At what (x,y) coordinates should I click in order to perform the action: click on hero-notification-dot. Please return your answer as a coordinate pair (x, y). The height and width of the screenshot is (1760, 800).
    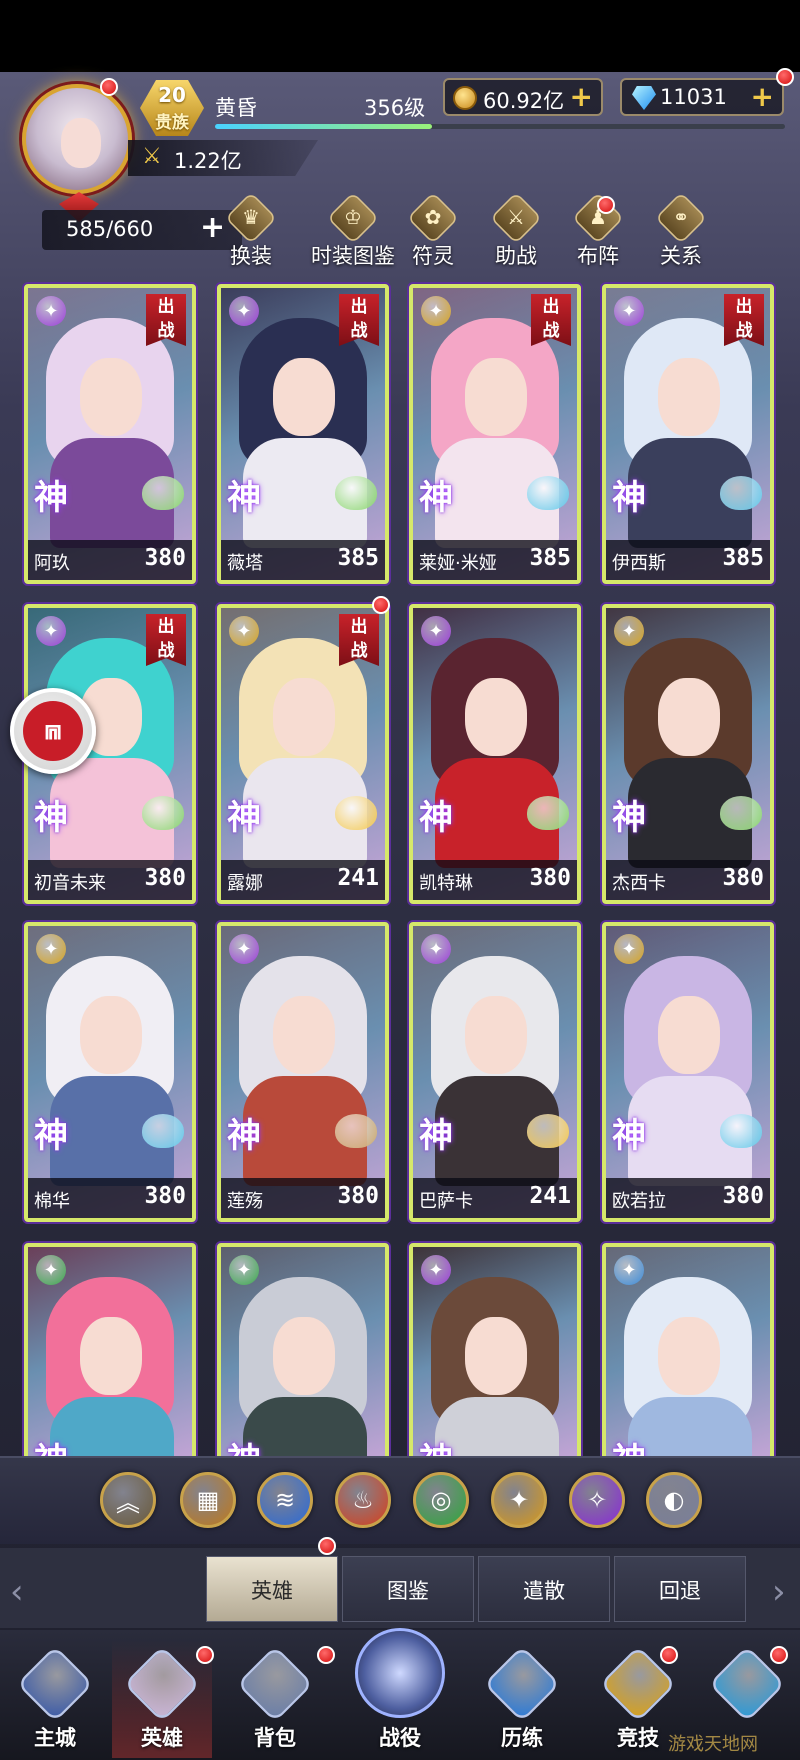
    Looking at the image, I should click on (381, 605).